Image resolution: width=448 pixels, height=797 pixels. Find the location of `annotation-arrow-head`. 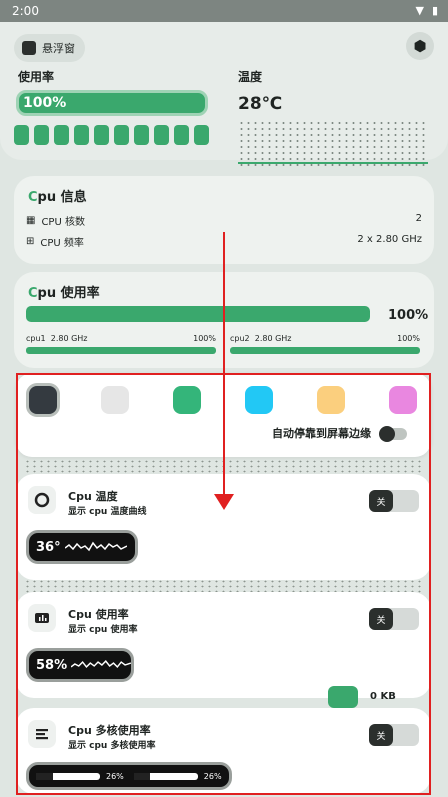

annotation-arrow-head is located at coordinates (224, 502).